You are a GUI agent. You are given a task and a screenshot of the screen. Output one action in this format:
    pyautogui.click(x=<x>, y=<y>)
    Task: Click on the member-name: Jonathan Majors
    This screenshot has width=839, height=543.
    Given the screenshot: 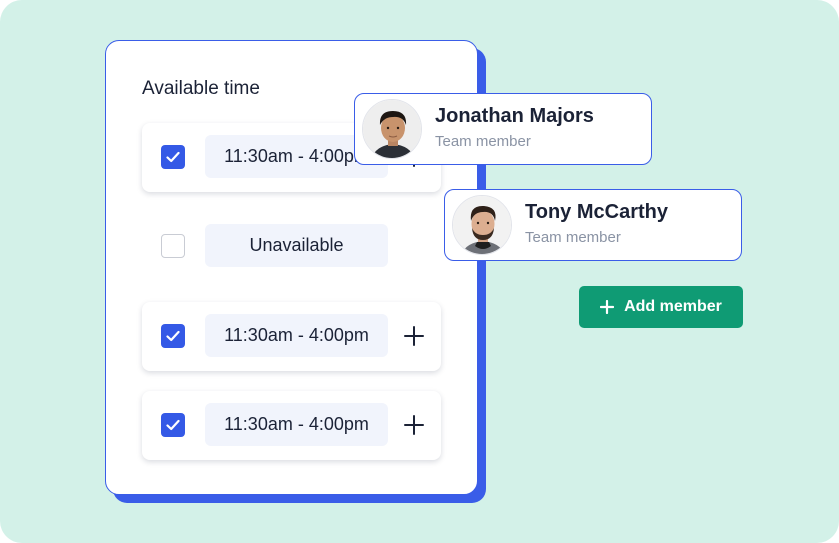 What is the action you would take?
    pyautogui.click(x=514, y=116)
    